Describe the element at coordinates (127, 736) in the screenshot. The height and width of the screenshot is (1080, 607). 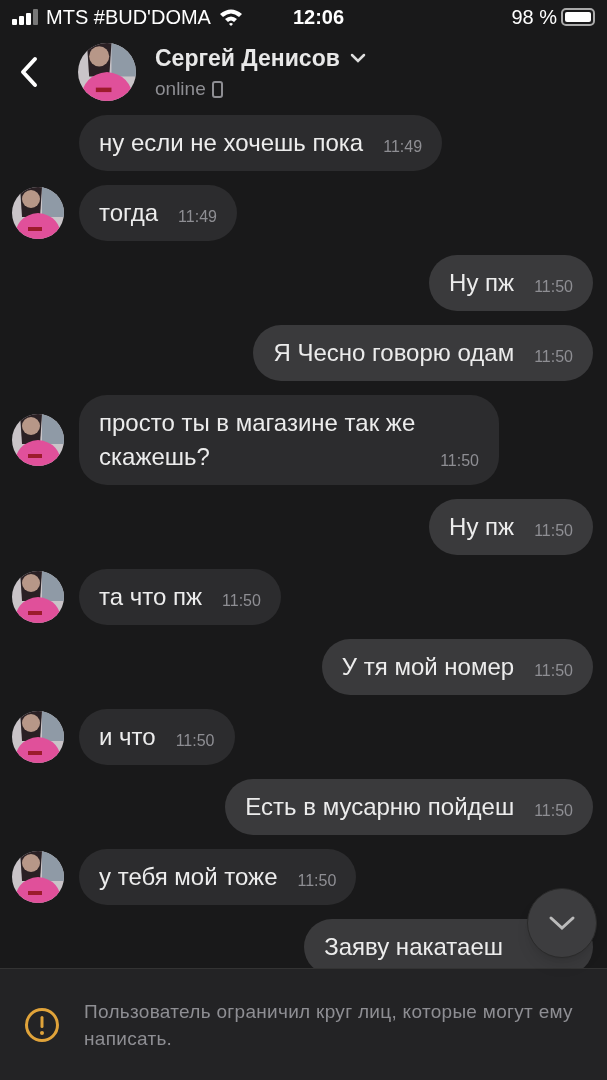
I see `message-text: и что` at that location.